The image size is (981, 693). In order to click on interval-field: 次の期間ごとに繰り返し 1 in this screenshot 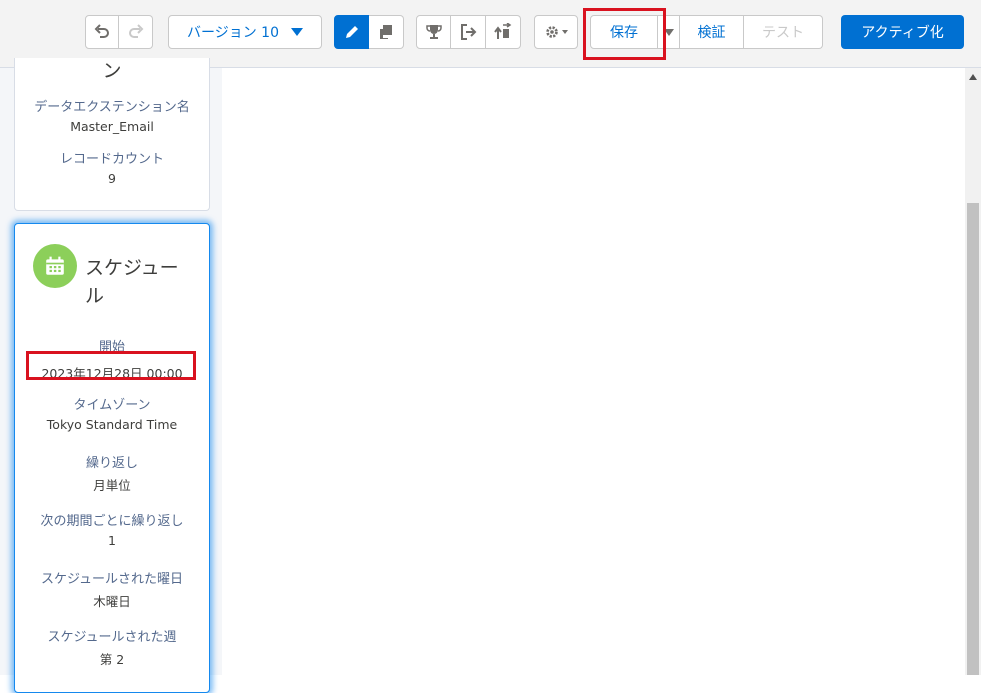, I will do `click(112, 529)`.